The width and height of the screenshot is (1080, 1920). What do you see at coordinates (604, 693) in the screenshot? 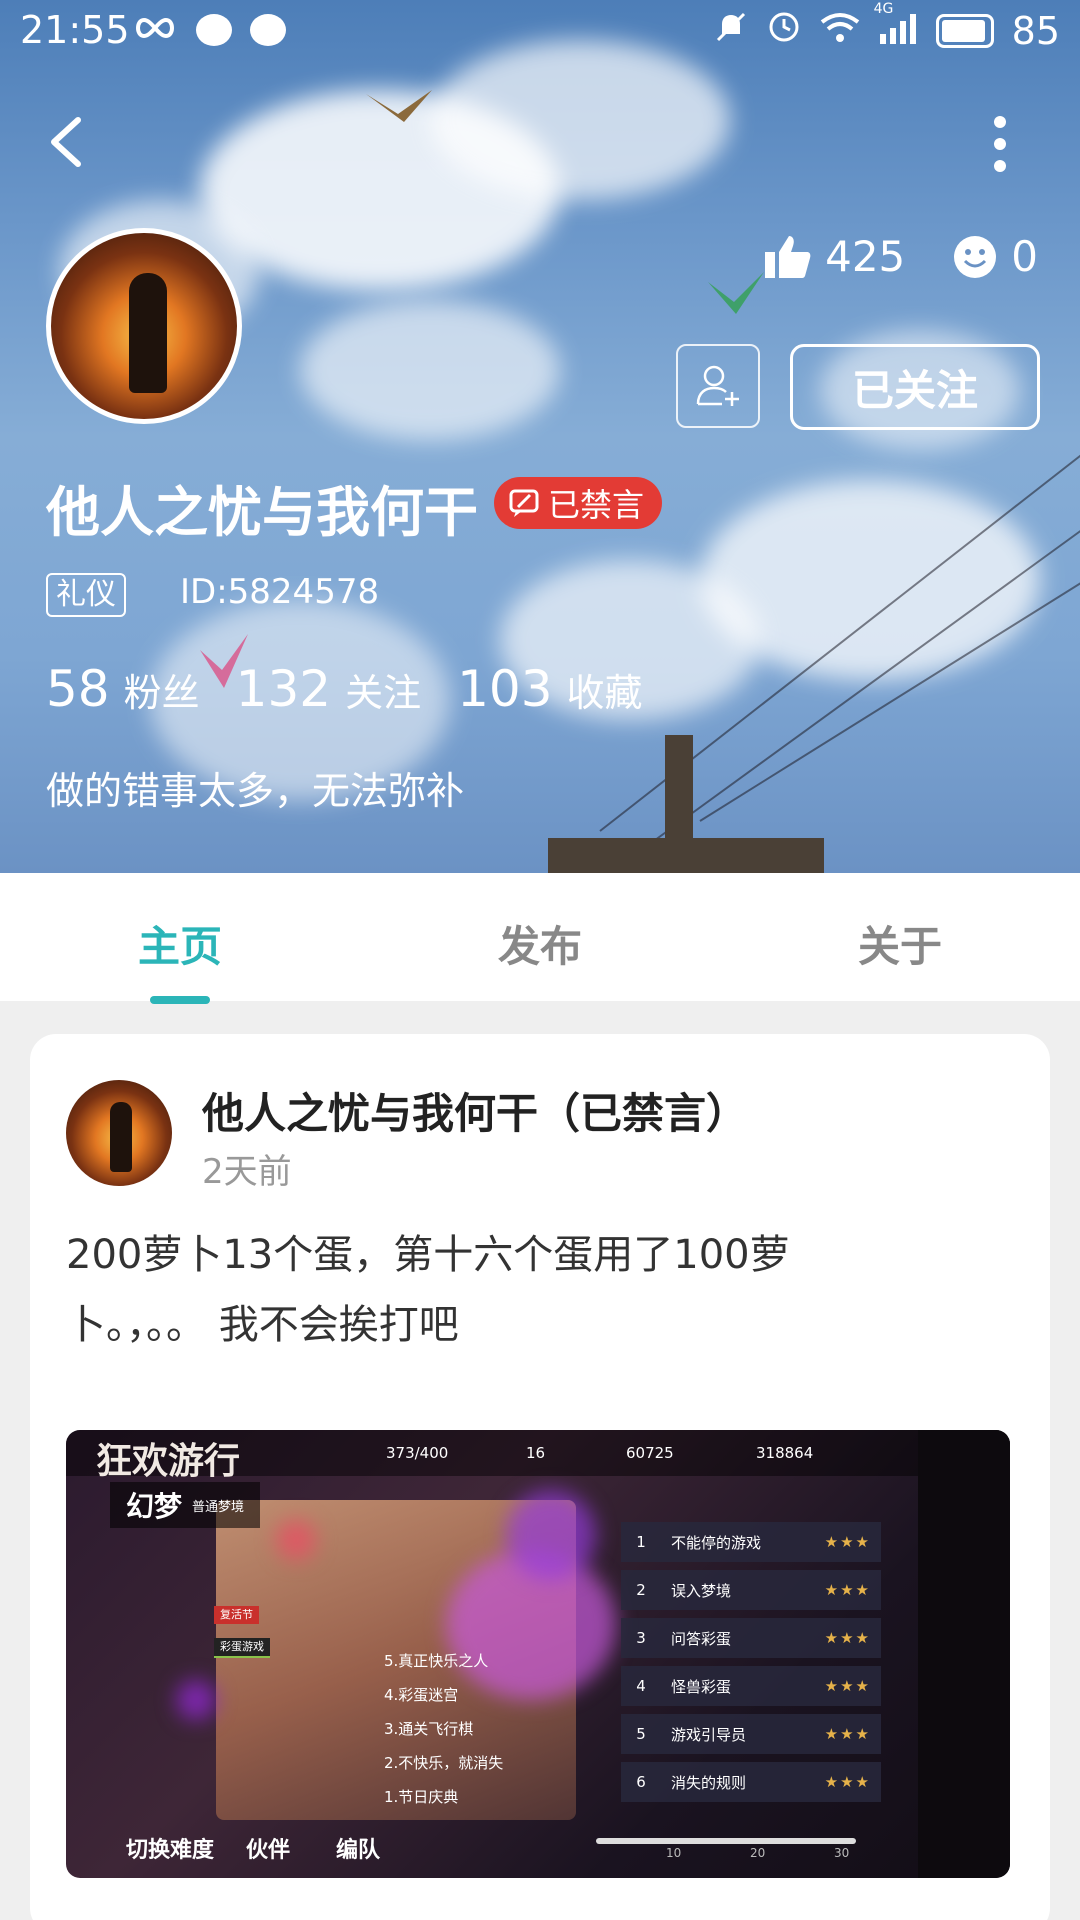
I see `favorites-label: 收藏` at bounding box center [604, 693].